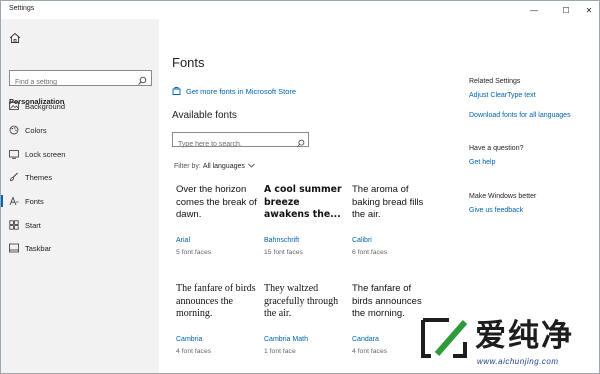 This screenshot has height=374, width=600. Describe the element at coordinates (34, 201) in the screenshot. I see `sidebar-item-label: Fonts` at that location.